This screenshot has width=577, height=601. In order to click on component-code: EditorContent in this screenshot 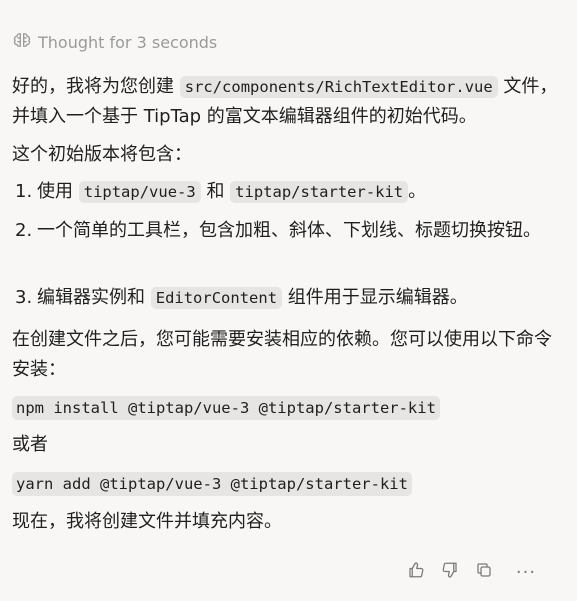, I will do `click(216, 298)`.